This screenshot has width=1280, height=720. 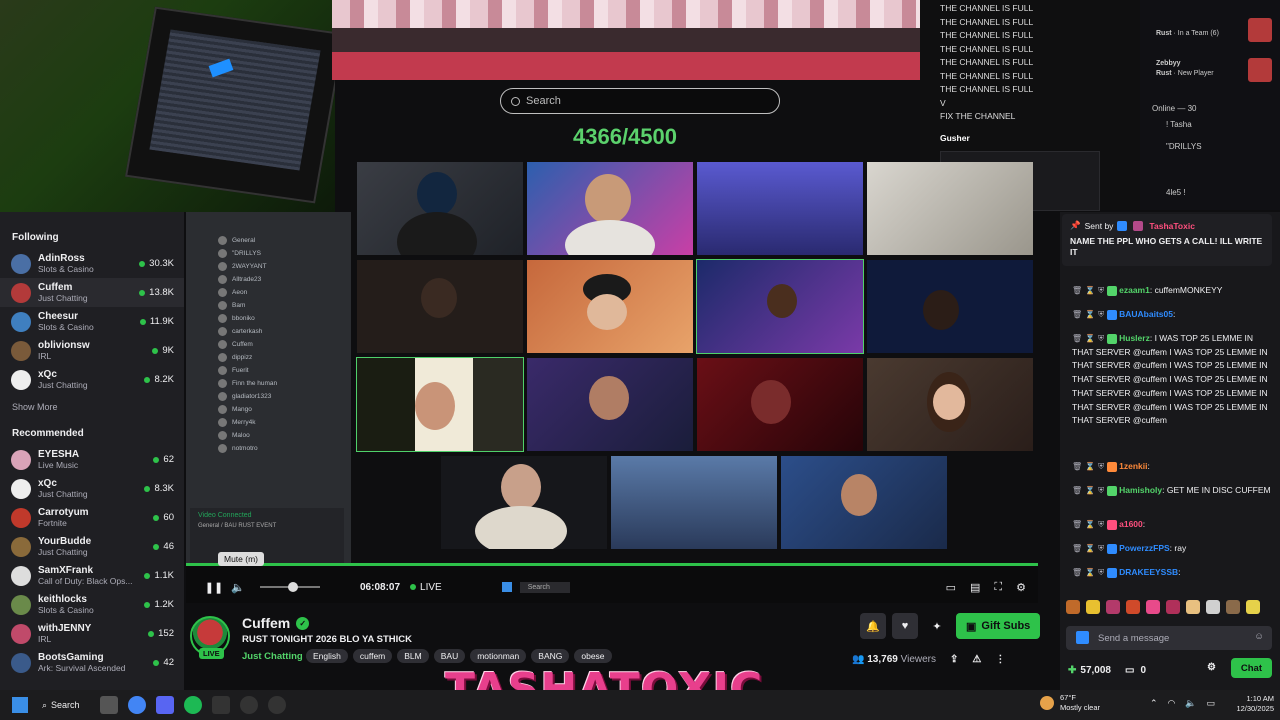 What do you see at coordinates (92, 575) in the screenshot?
I see `sidebar-channel-samxfrank: SamXFrank Call of Duty: Black Ops... 1.1K` at bounding box center [92, 575].